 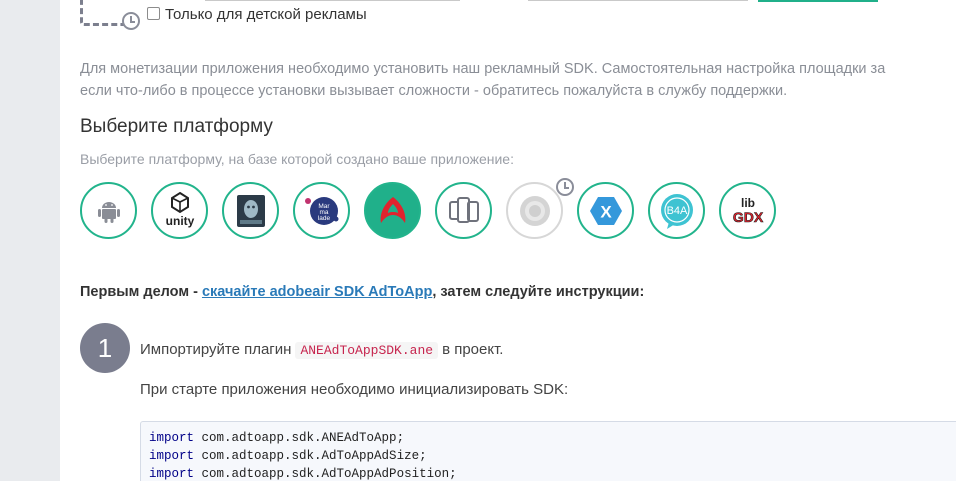 I want to click on corona-icon, so click(x=534, y=210).